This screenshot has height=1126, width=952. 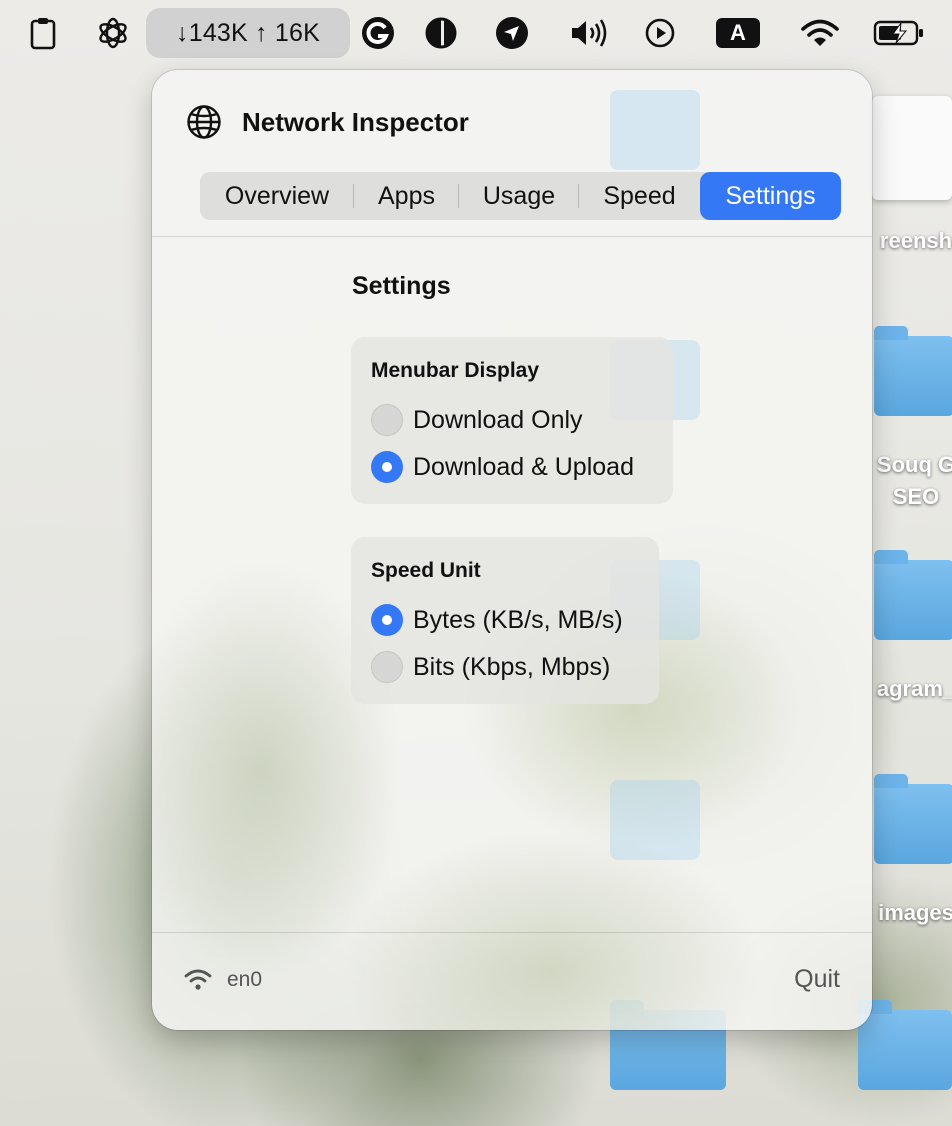 What do you see at coordinates (899, 33) in the screenshot?
I see `battery-charging-icon` at bounding box center [899, 33].